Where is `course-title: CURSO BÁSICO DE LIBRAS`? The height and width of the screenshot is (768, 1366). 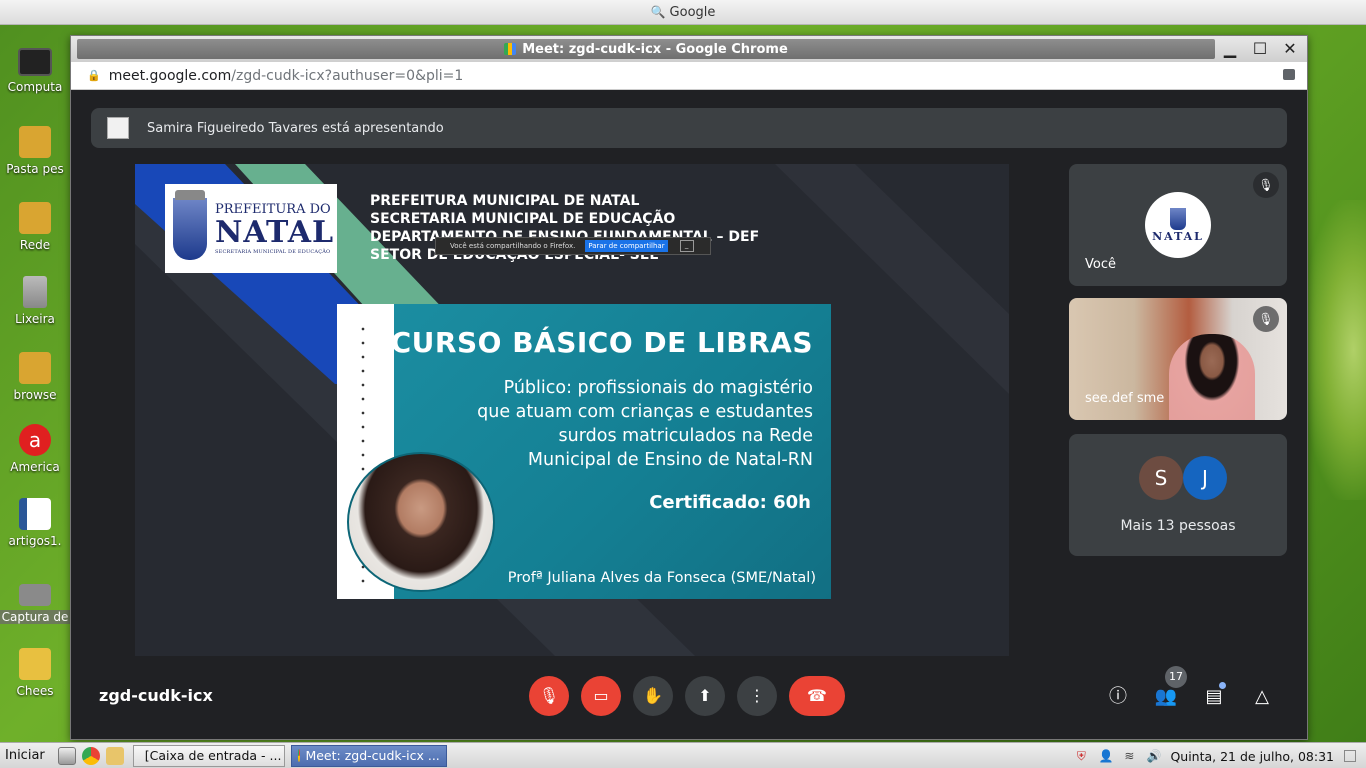
course-title: CURSO BÁSICO DE LIBRAS is located at coordinates (601, 342).